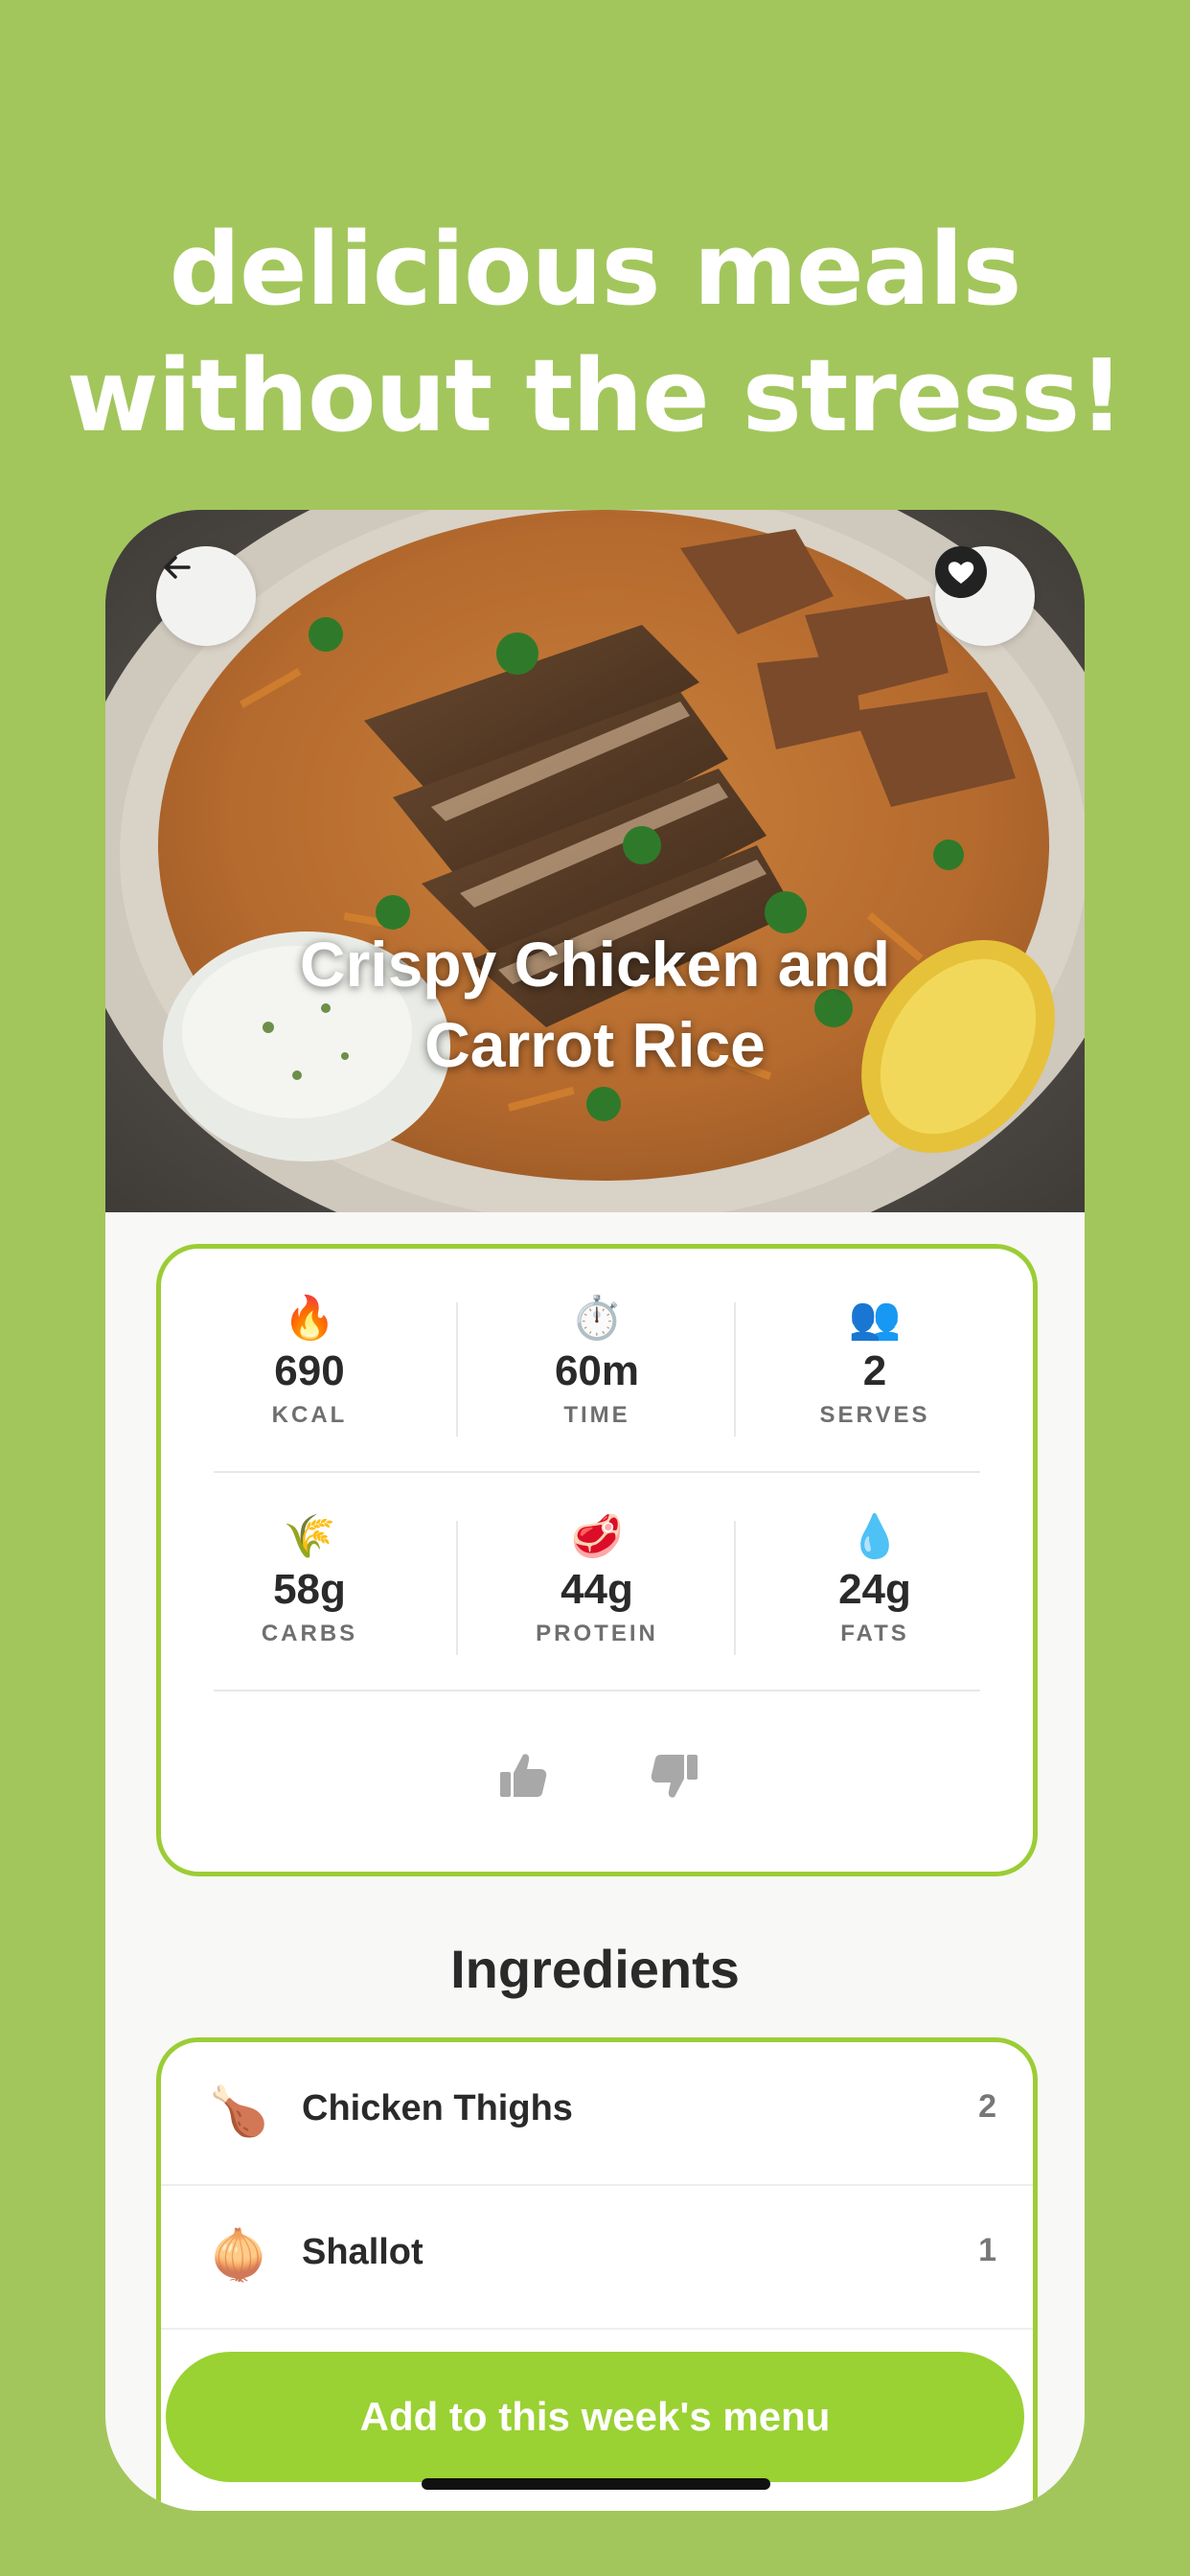 This screenshot has height=2576, width=1190. What do you see at coordinates (363, 2252) in the screenshot?
I see `ingredient-name: Shallot` at bounding box center [363, 2252].